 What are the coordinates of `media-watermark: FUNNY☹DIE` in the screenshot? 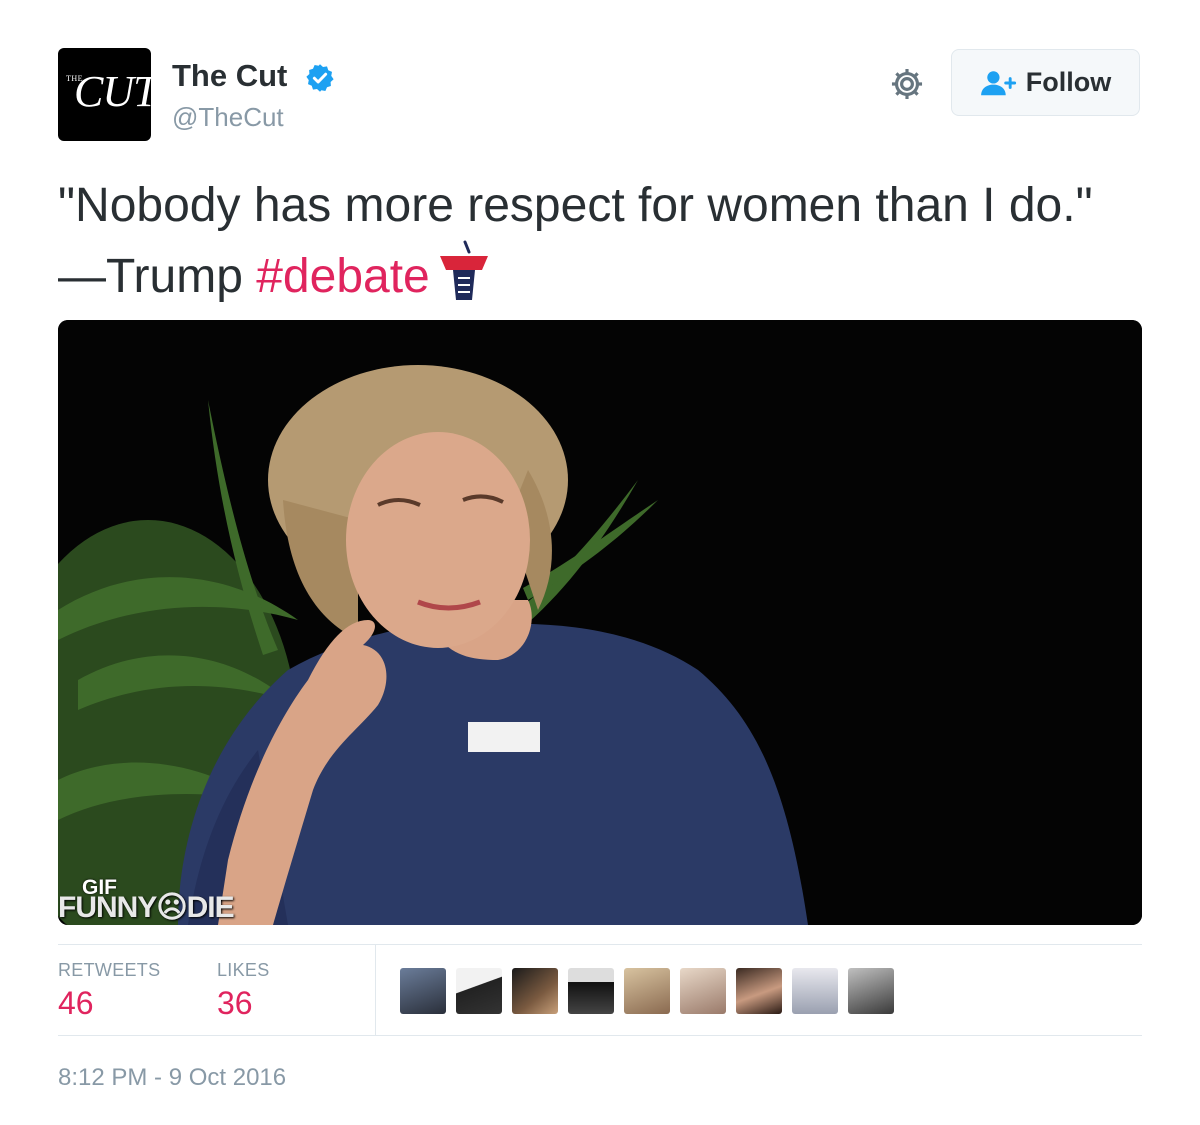 It's located at (146, 907).